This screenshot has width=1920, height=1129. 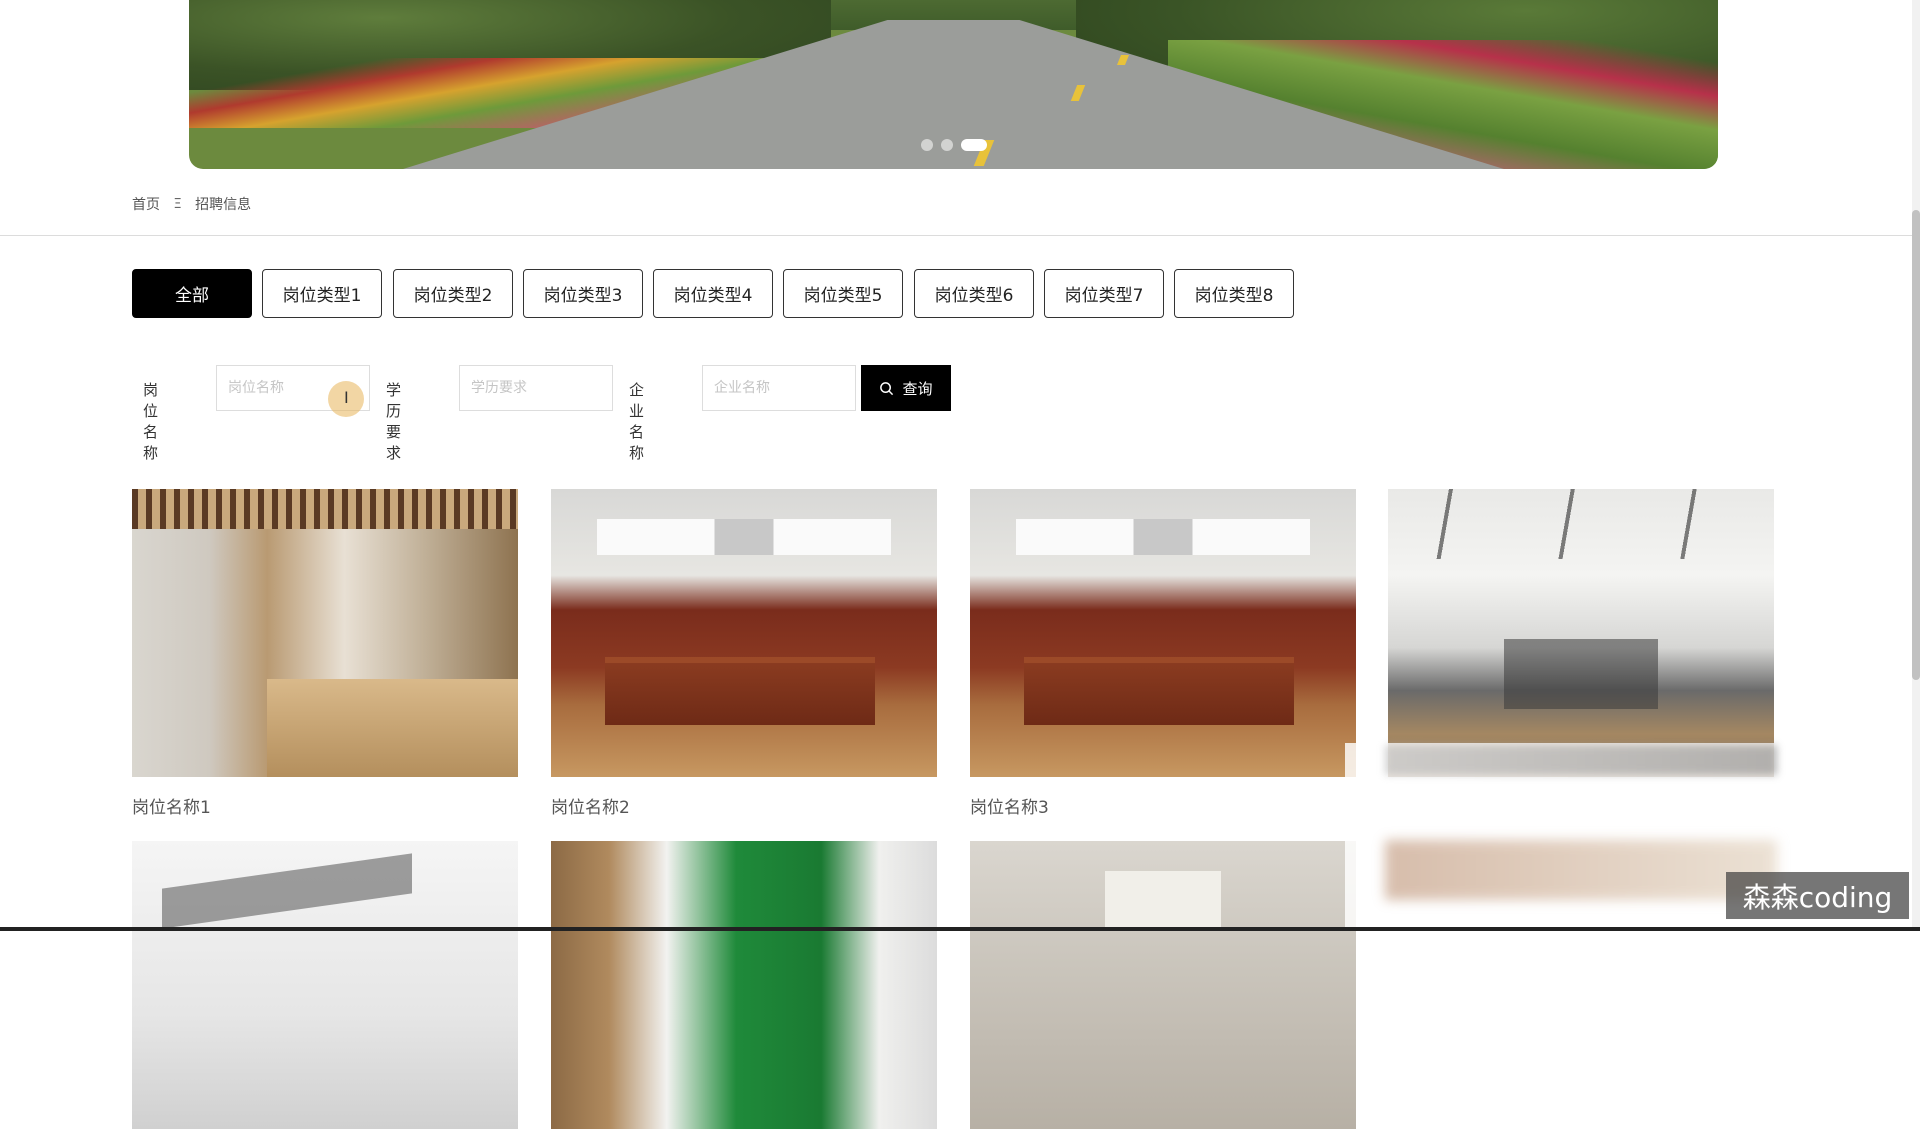 I want to click on tab-type-1: 岗位类型1, so click(x=322, y=293).